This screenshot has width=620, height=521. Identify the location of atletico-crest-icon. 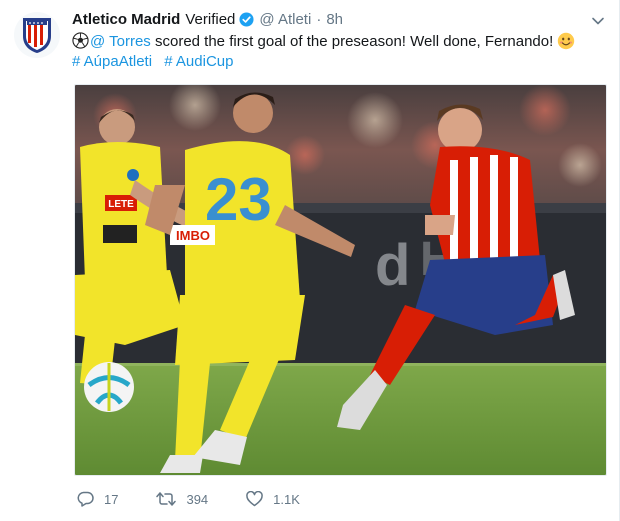
(37, 35).